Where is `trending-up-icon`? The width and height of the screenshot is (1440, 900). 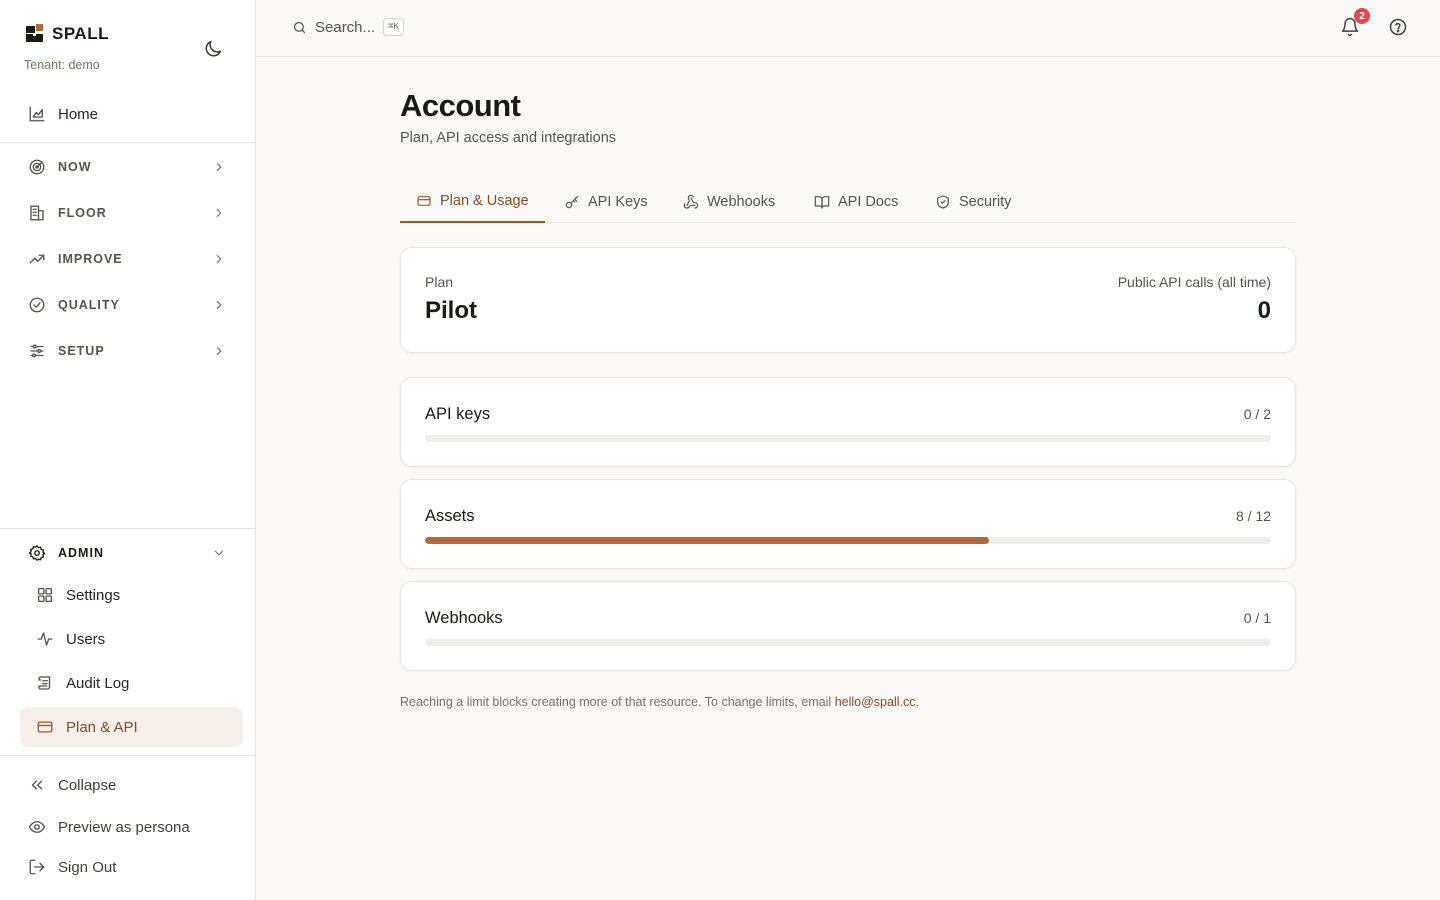 trending-up-icon is located at coordinates (37, 259).